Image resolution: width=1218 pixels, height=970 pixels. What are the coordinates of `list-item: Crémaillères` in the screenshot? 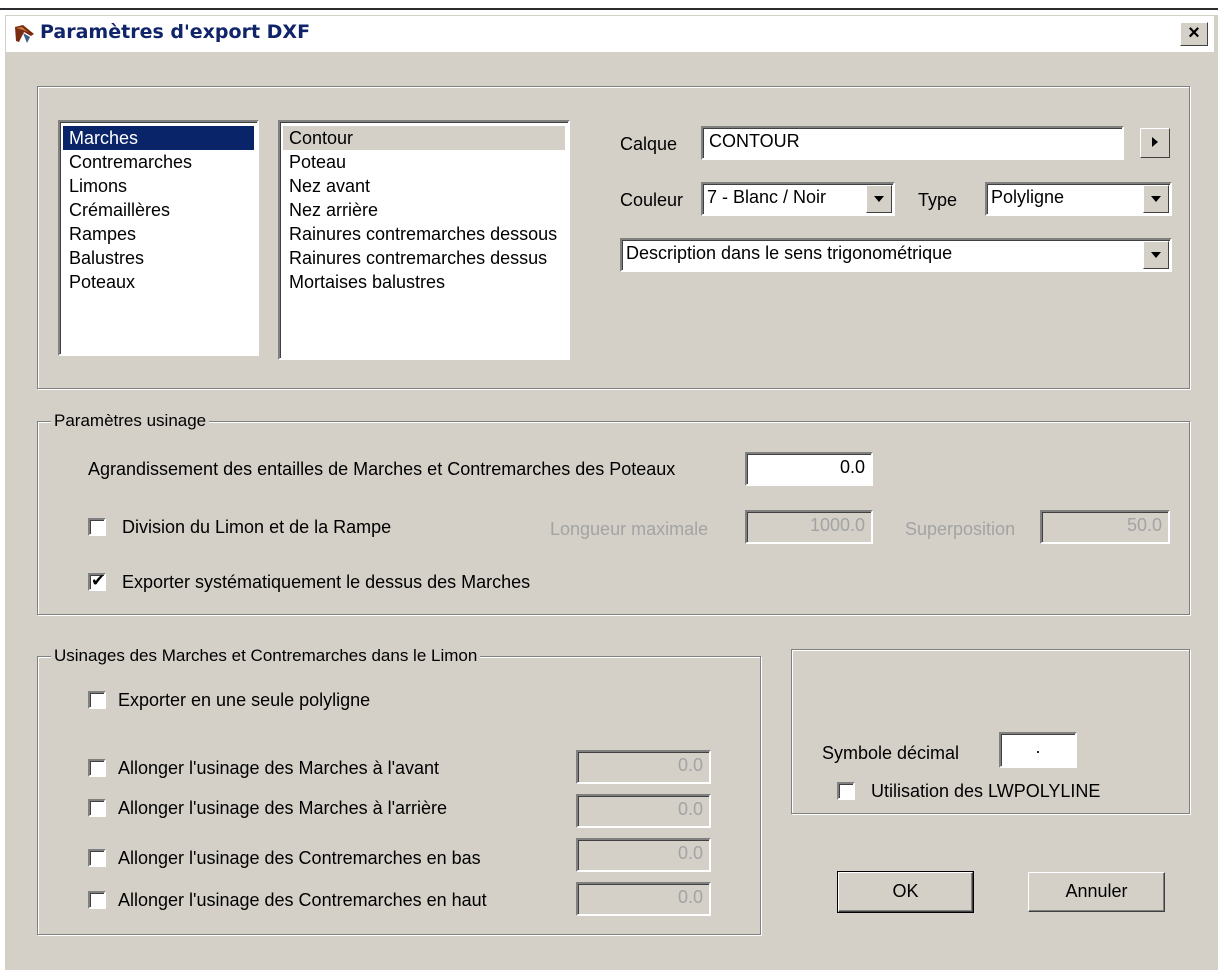 It's located at (158, 210).